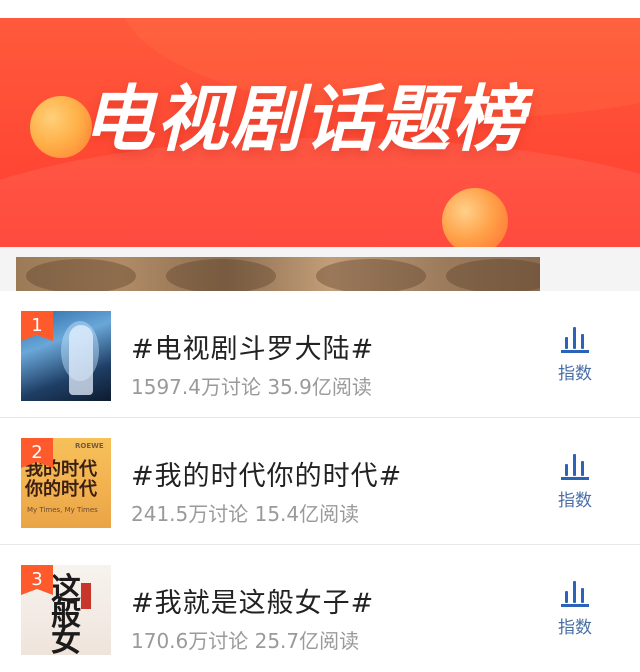 The height and width of the screenshot is (672, 640). What do you see at coordinates (304, 119) in the screenshot?
I see `page-title: 电视剧话题榜` at bounding box center [304, 119].